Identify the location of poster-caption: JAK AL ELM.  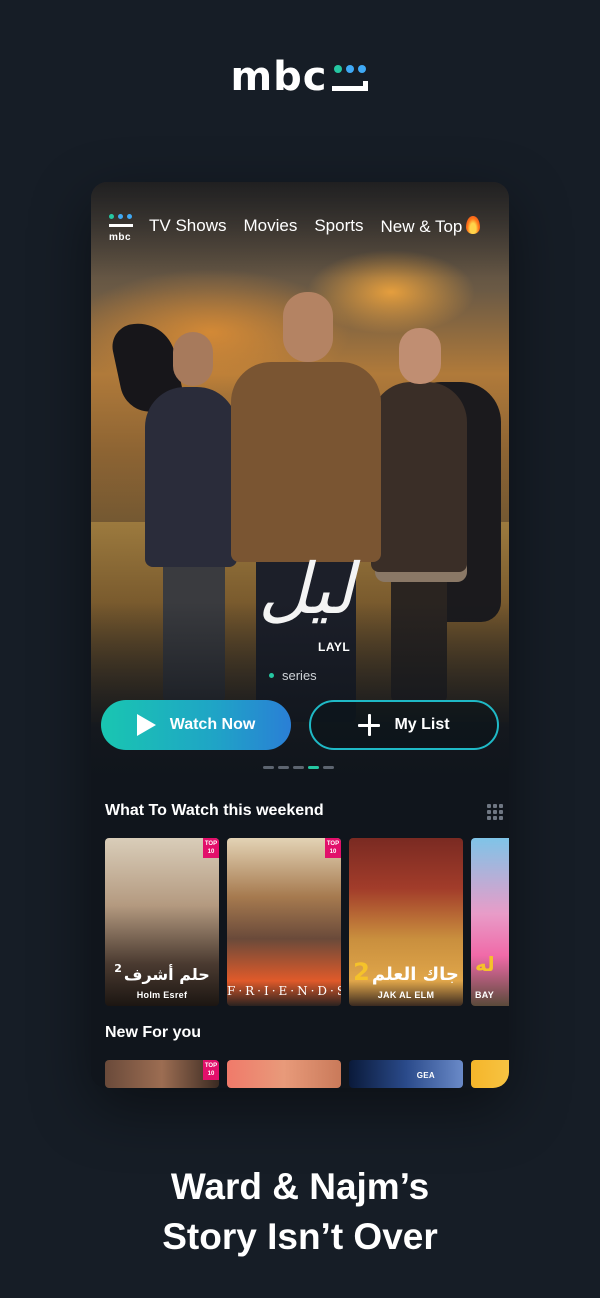
(406, 995).